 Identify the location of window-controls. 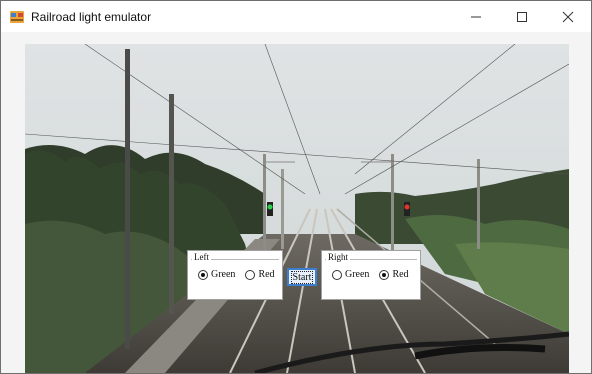
(522, 16).